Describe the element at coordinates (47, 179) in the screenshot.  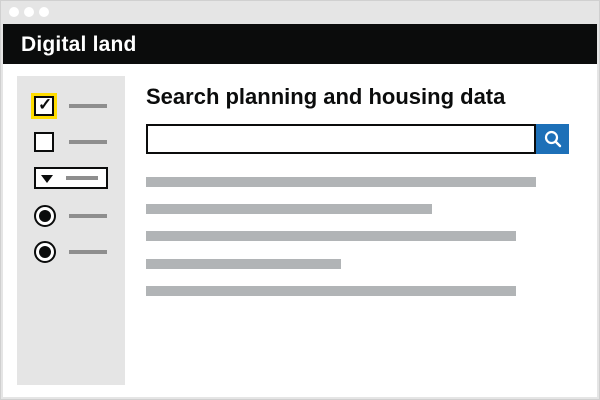
I see `dropdown-arrow-icon` at that location.